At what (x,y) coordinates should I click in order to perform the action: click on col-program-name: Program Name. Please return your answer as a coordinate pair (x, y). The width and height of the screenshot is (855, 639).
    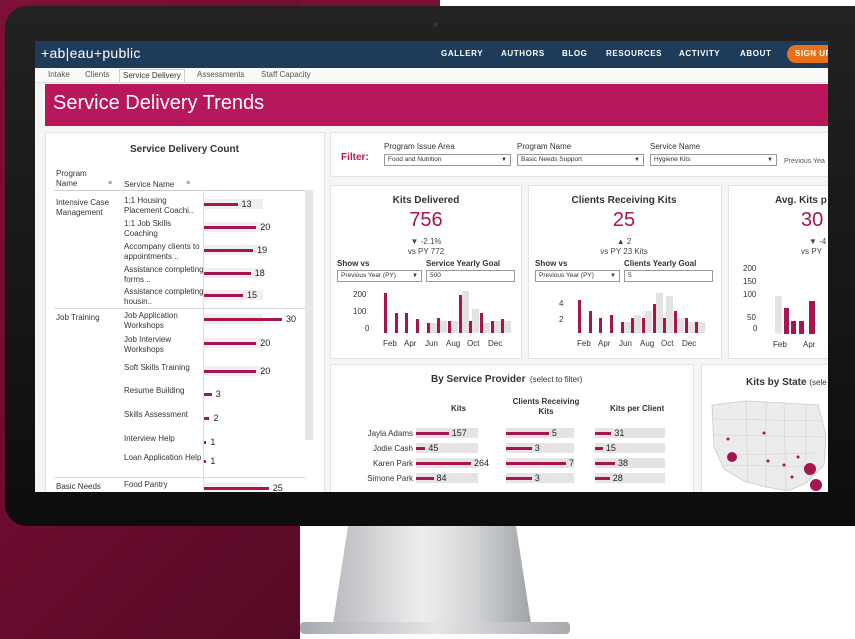
    Looking at the image, I should click on (78, 179).